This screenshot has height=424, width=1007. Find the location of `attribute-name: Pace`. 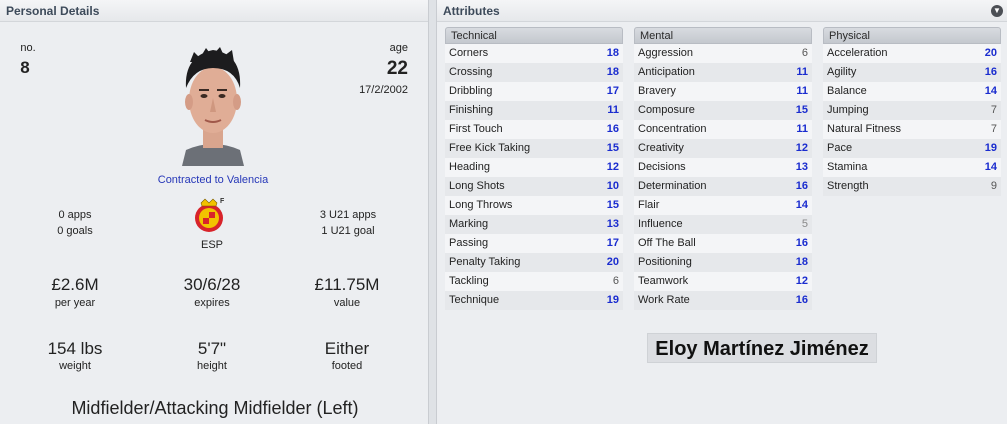

attribute-name: Pace is located at coordinates (840, 148).